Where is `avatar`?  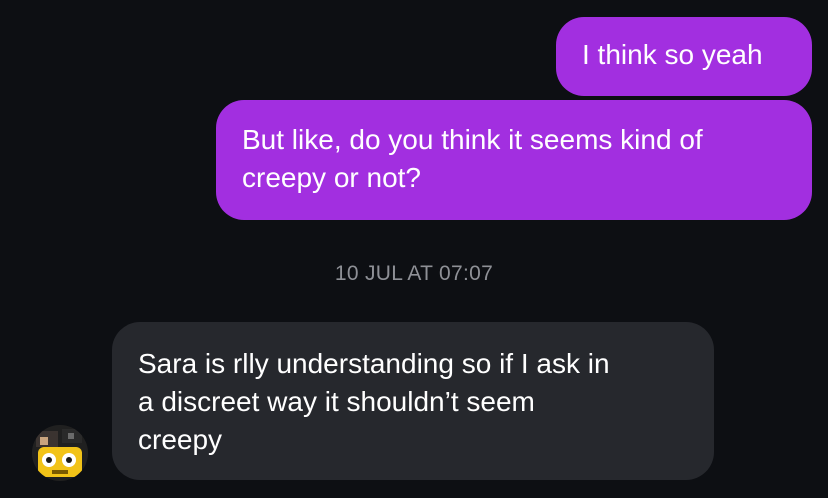 avatar is located at coordinates (60, 453).